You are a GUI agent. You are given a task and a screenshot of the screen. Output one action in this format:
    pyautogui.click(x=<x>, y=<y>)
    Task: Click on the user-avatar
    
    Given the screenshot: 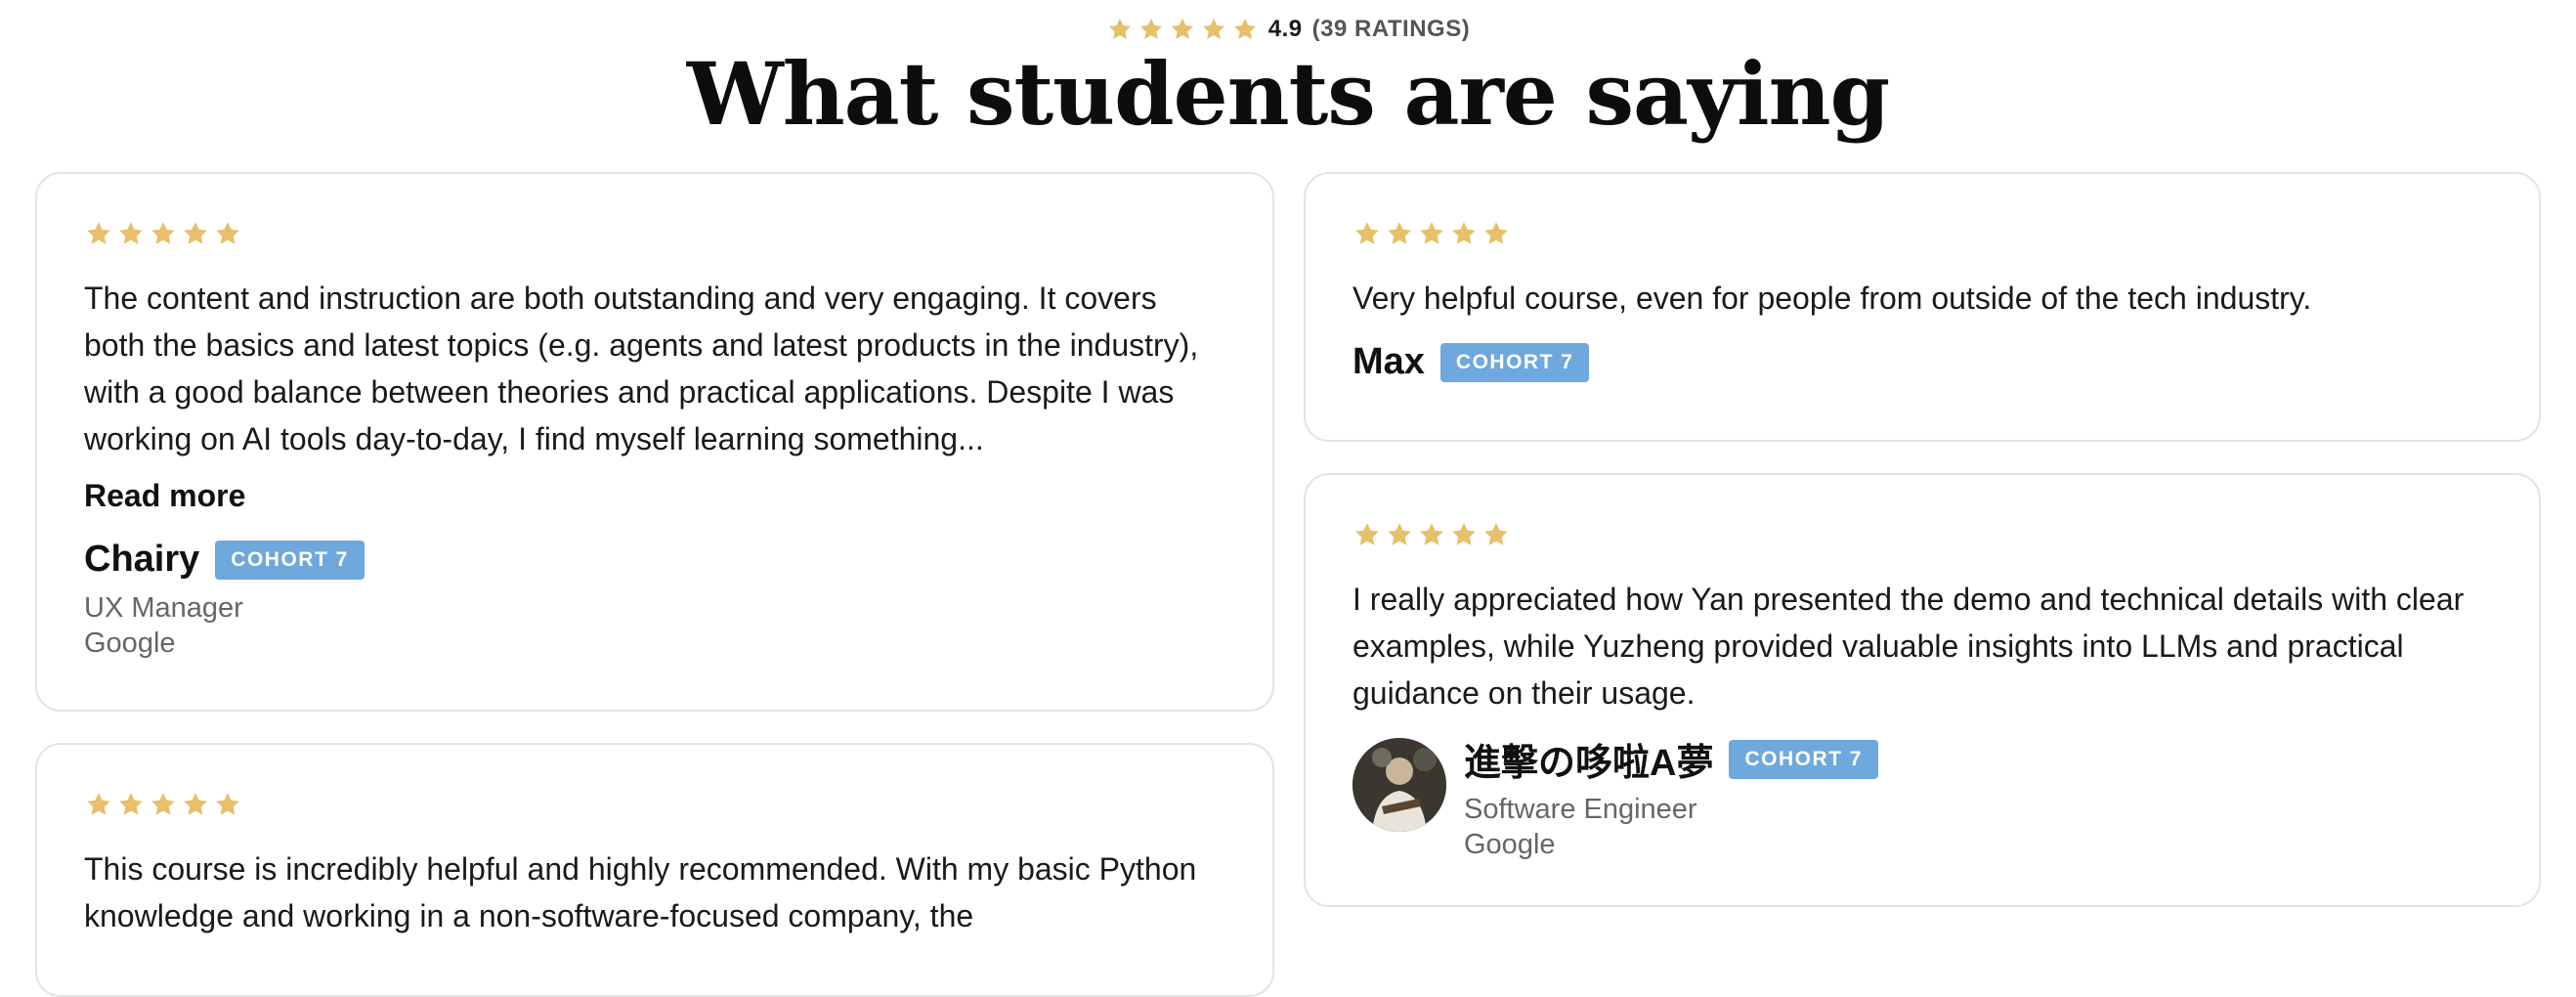 What is the action you would take?
    pyautogui.click(x=1399, y=785)
    